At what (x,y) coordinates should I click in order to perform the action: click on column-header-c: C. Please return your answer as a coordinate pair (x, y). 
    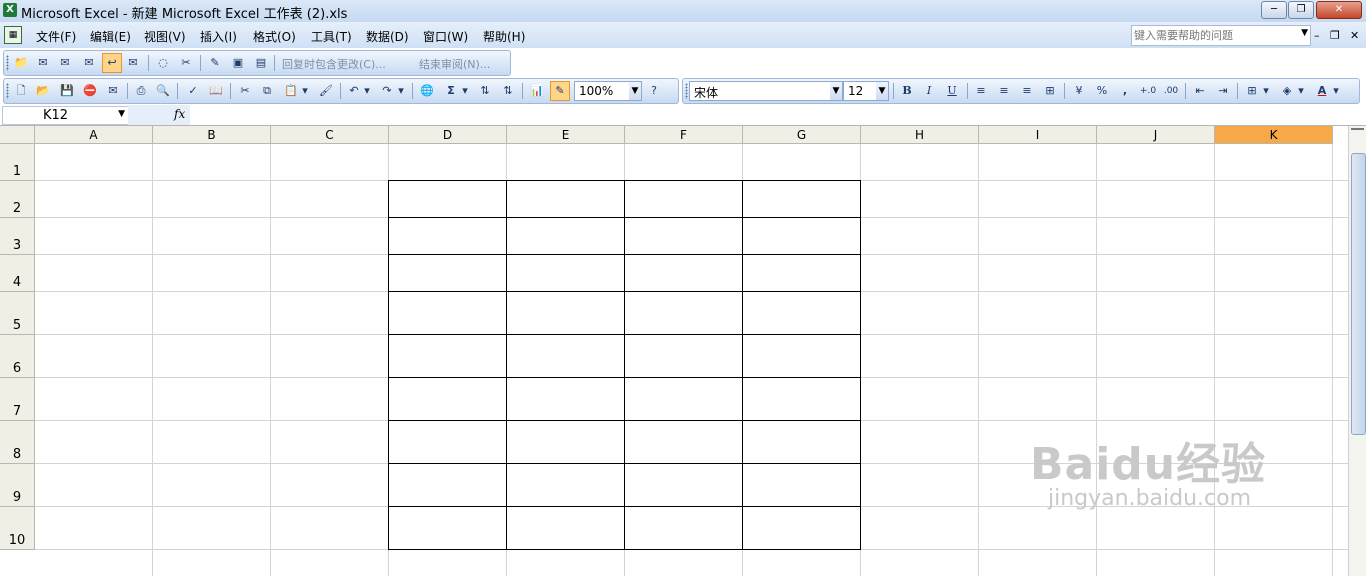
    Looking at the image, I should click on (330, 135).